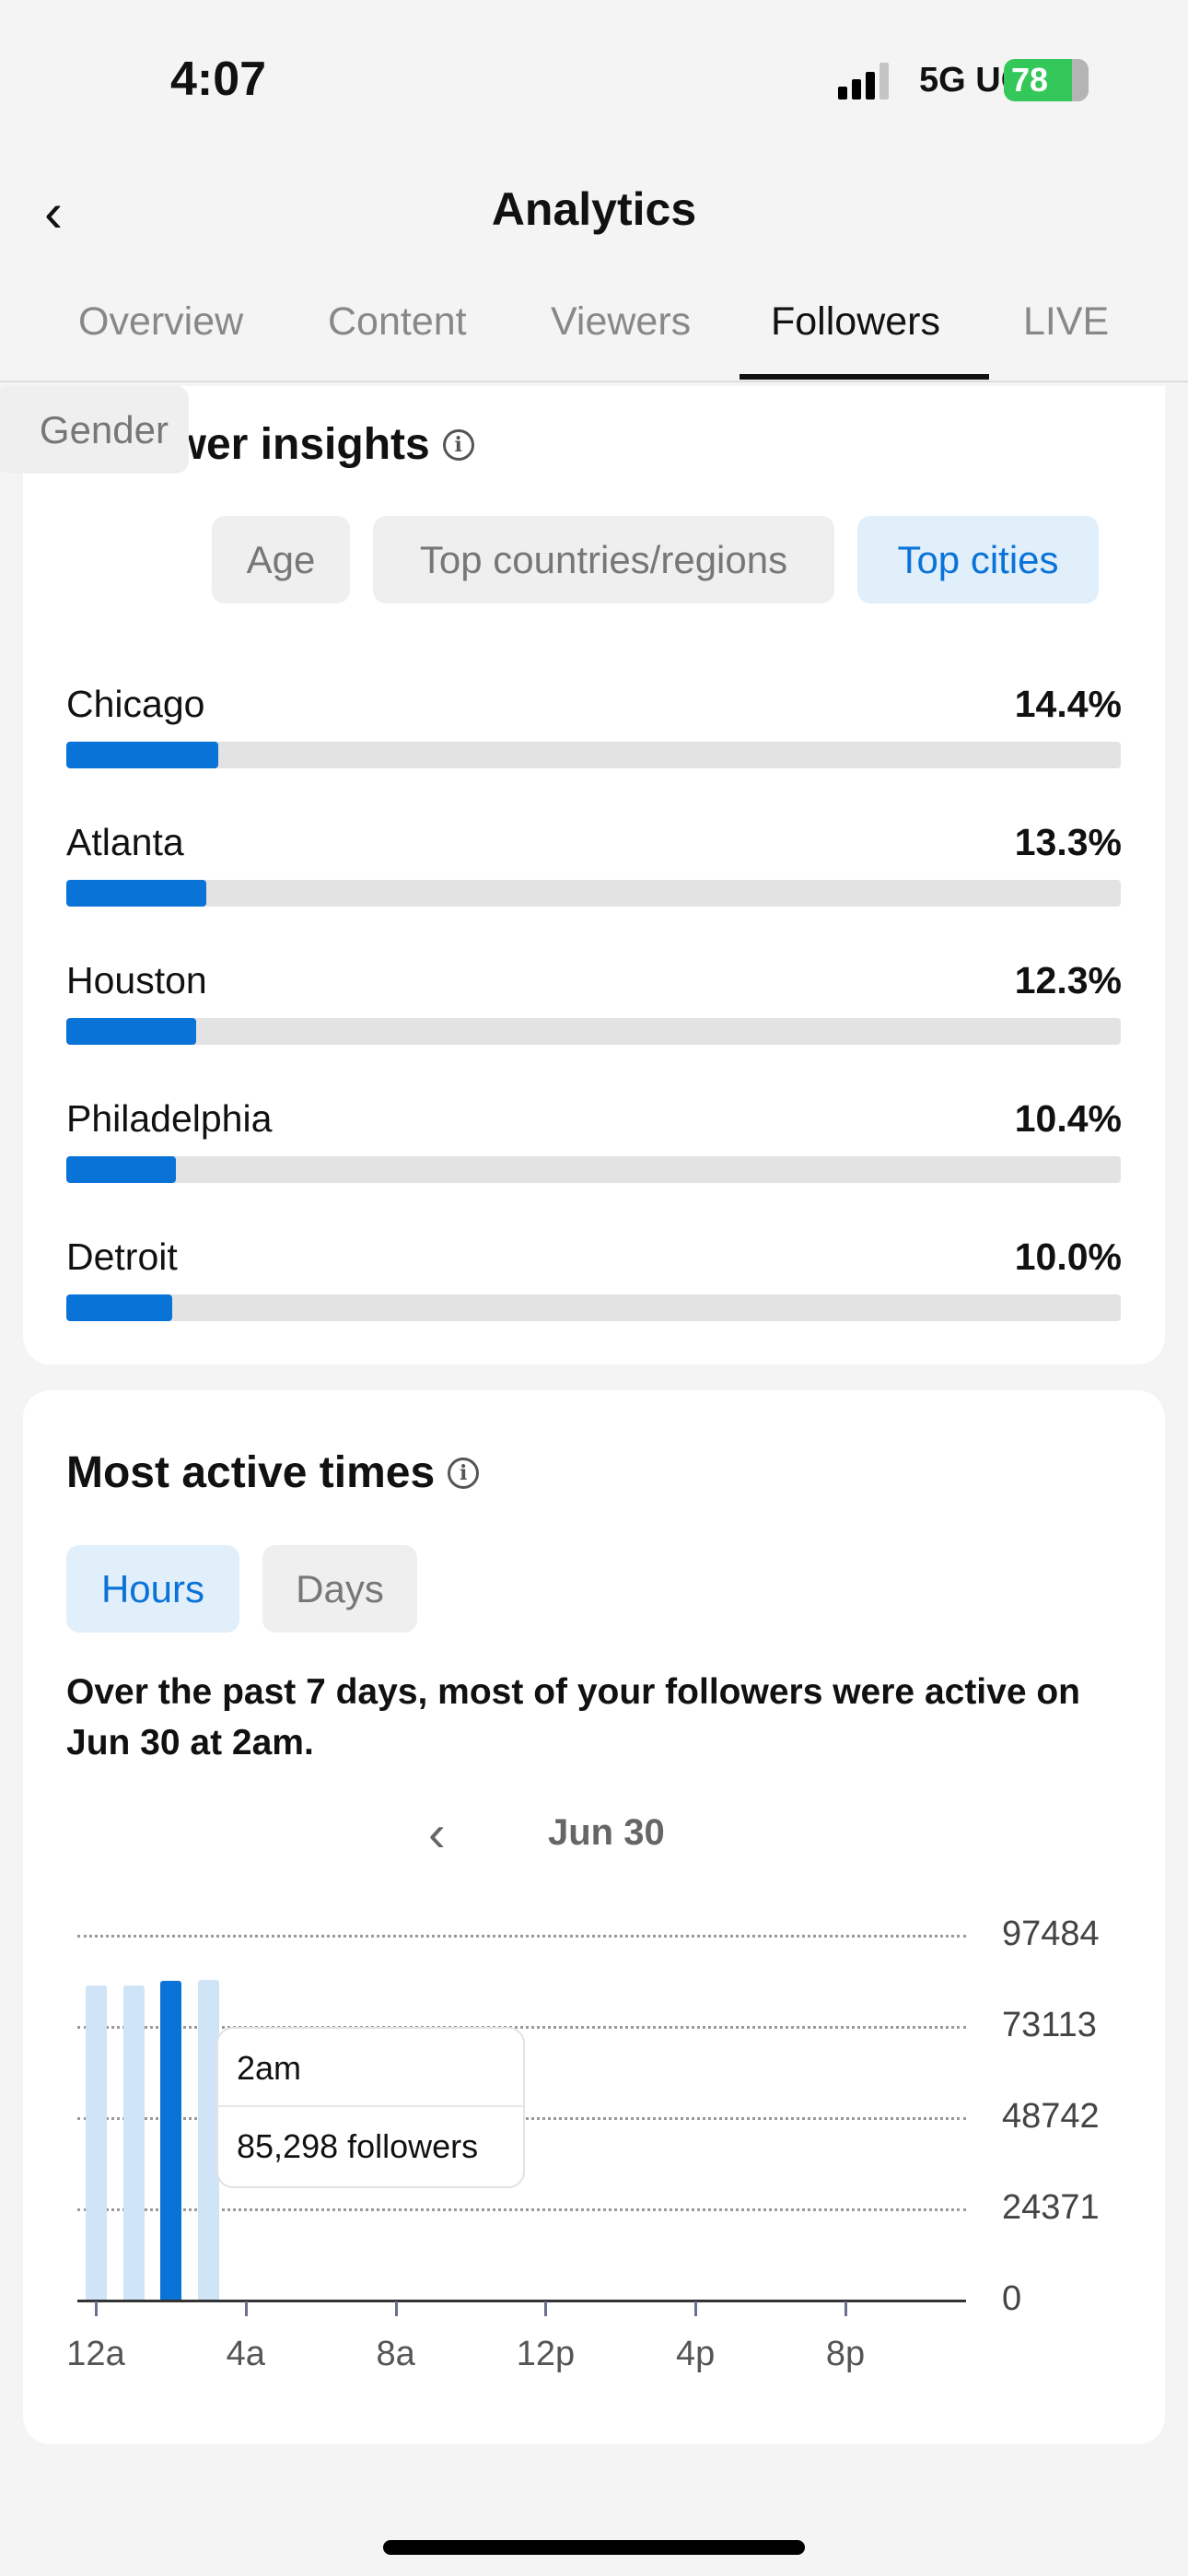  Describe the element at coordinates (594, 2547) in the screenshot. I see `home-indicator` at that location.